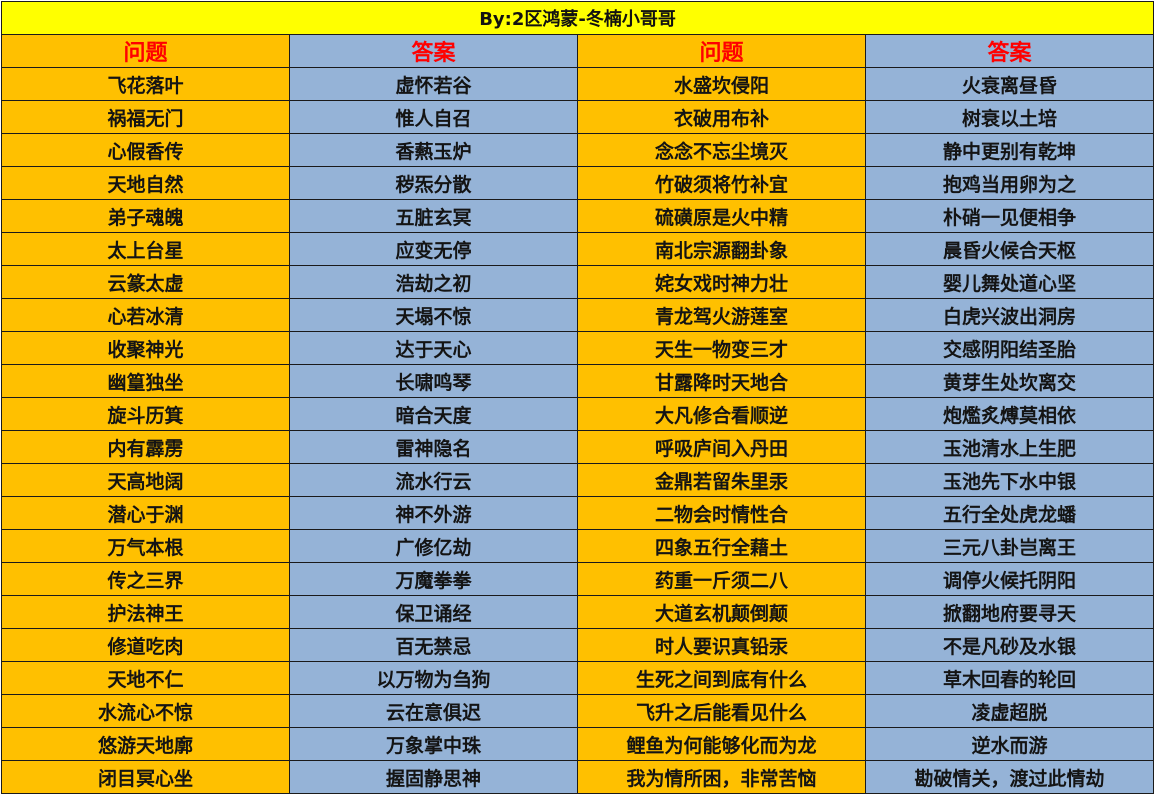  I want to click on question-cell: 青龙驾火游莲室, so click(721, 315).